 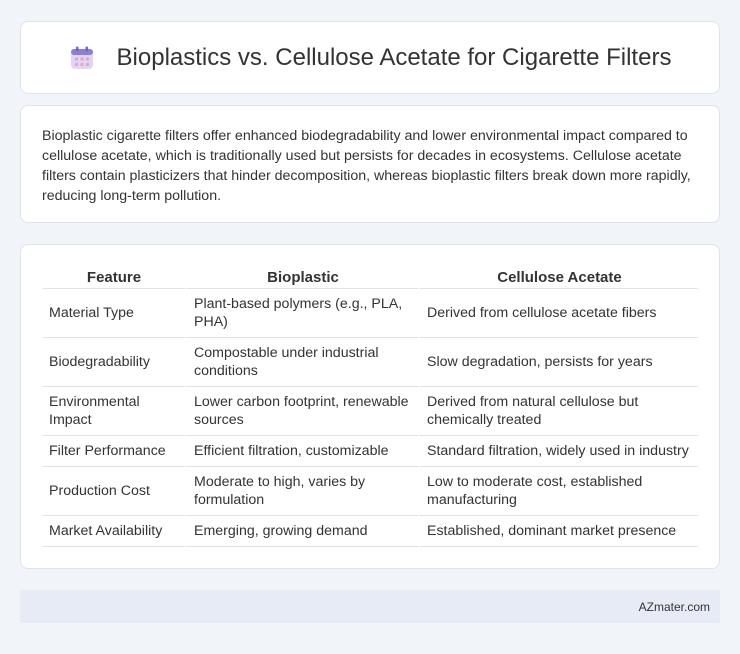 What do you see at coordinates (301, 491) in the screenshot?
I see `table-cell-bioplastic: Moderate to high, varies by formulation` at bounding box center [301, 491].